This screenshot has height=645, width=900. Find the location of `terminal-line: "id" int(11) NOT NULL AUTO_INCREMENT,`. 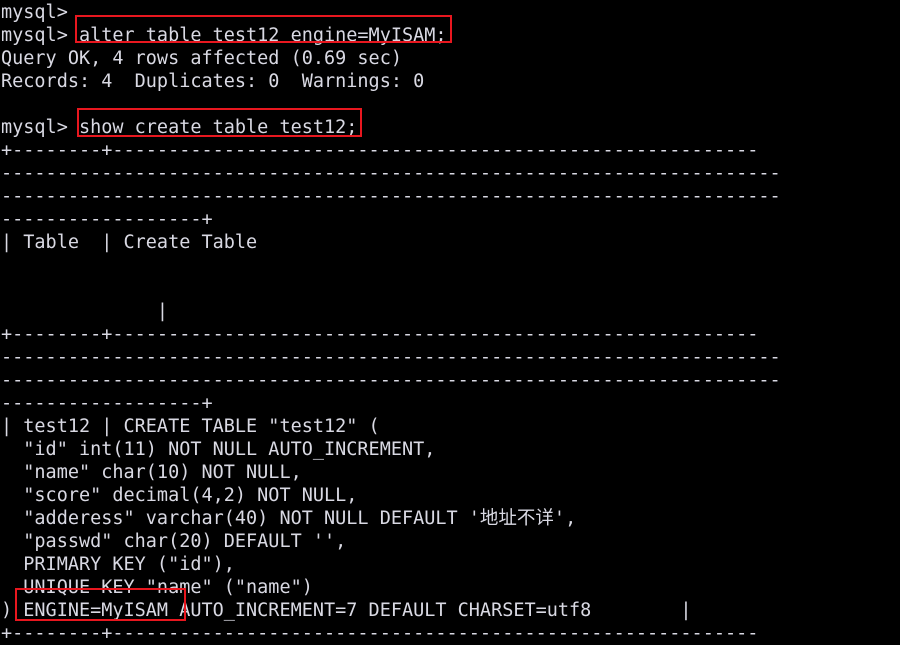

terminal-line: "id" int(11) NOT NULL AUTO_INCREMENT, is located at coordinates (218, 449).